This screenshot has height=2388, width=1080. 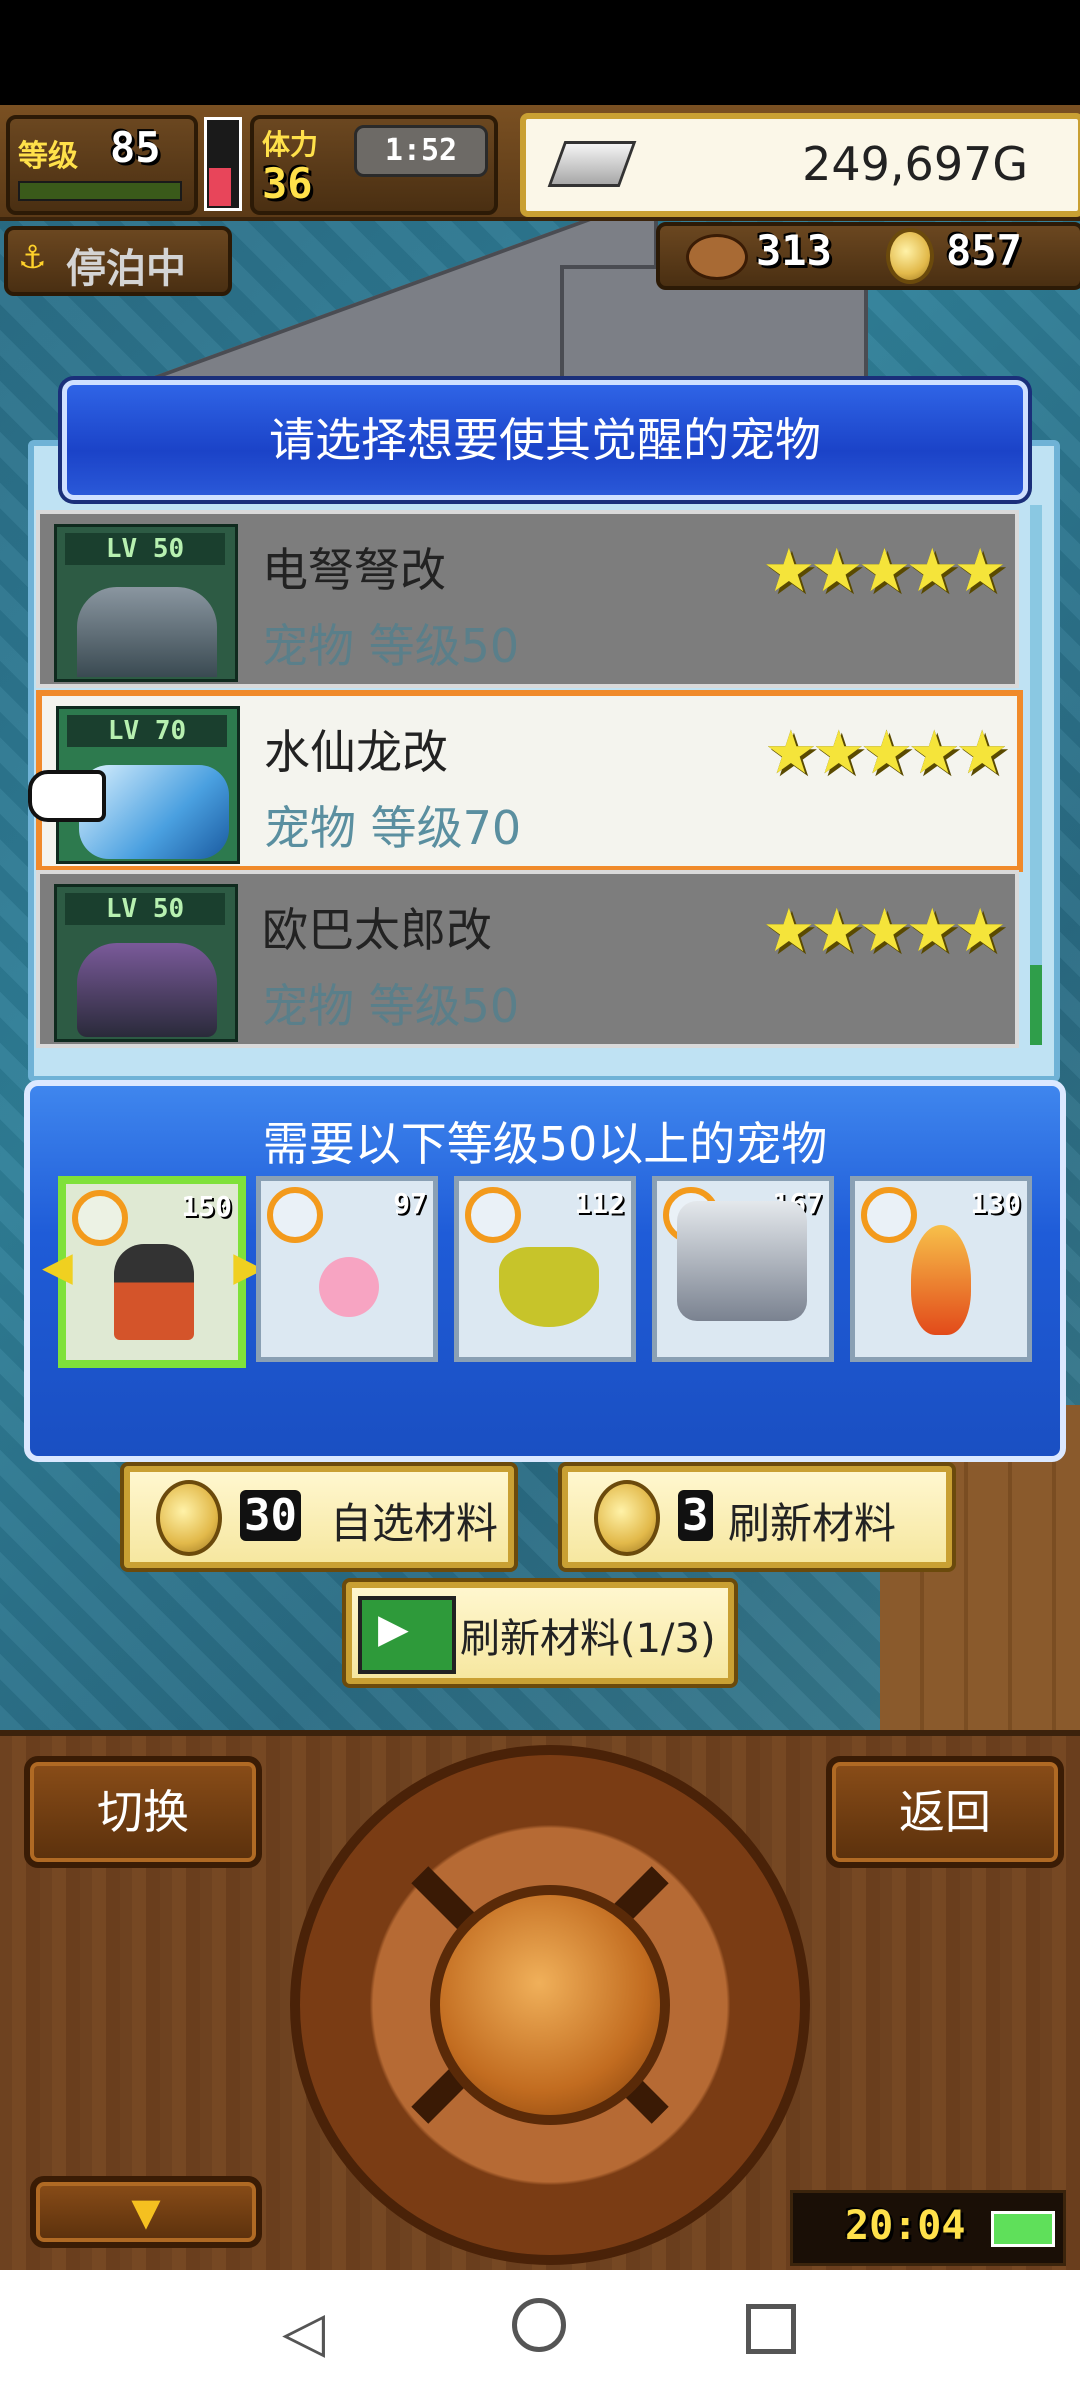 What do you see at coordinates (868, 256) in the screenshot?
I see `resource-box: 313 857` at bounding box center [868, 256].